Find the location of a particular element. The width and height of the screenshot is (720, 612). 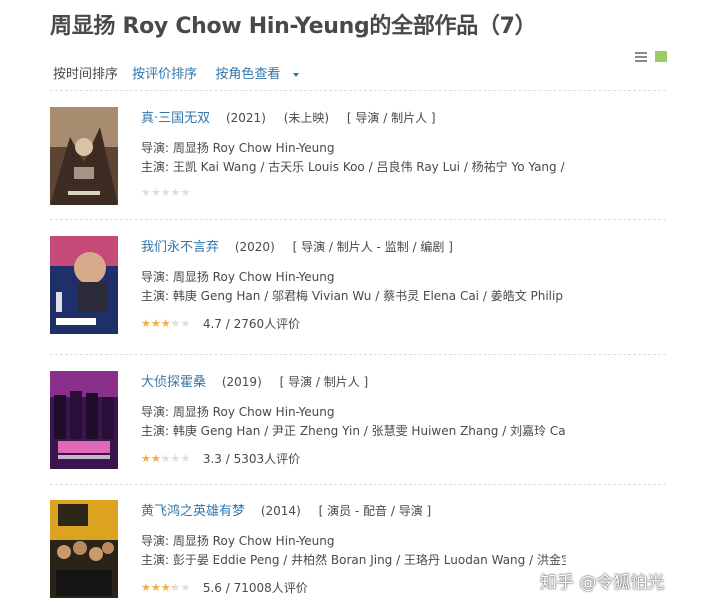

watermark: 知乎 @令狐怕光 is located at coordinates (602, 583).